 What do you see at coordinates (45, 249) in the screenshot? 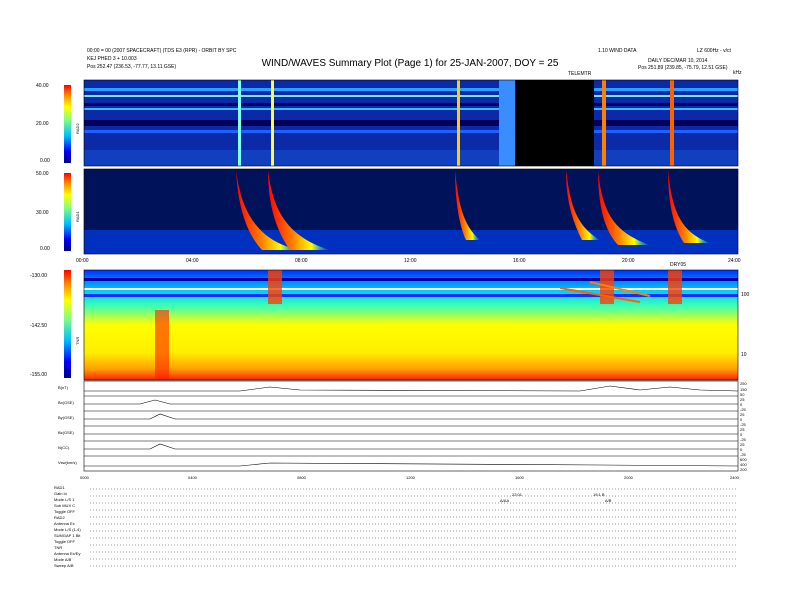
I see `rad1-tick-bottom: 0.00` at bounding box center [45, 249].